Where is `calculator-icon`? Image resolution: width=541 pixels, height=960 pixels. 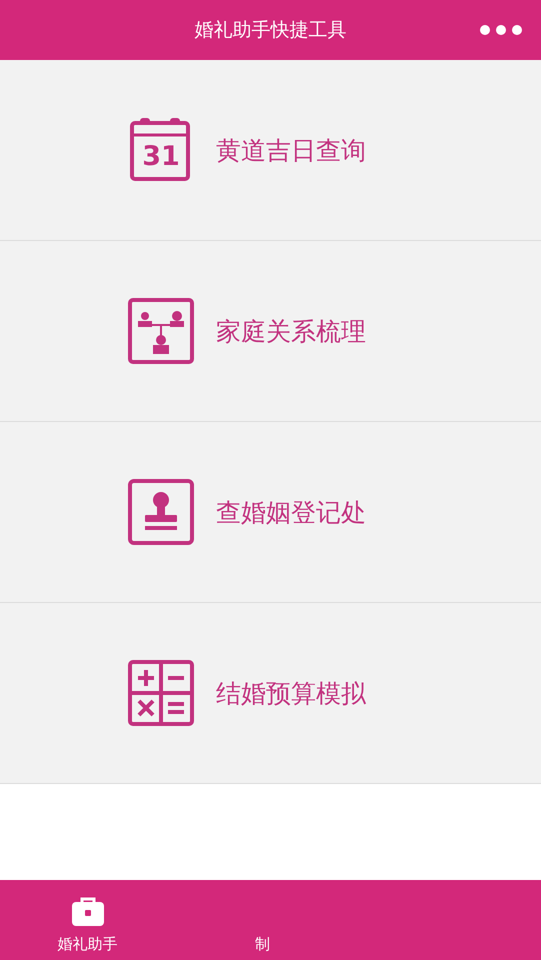 calculator-icon is located at coordinates (161, 693).